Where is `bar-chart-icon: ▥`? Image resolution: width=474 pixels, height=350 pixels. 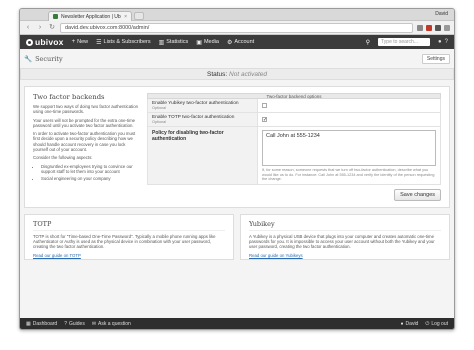 bar-chart-icon: ▥ is located at coordinates (161, 42).